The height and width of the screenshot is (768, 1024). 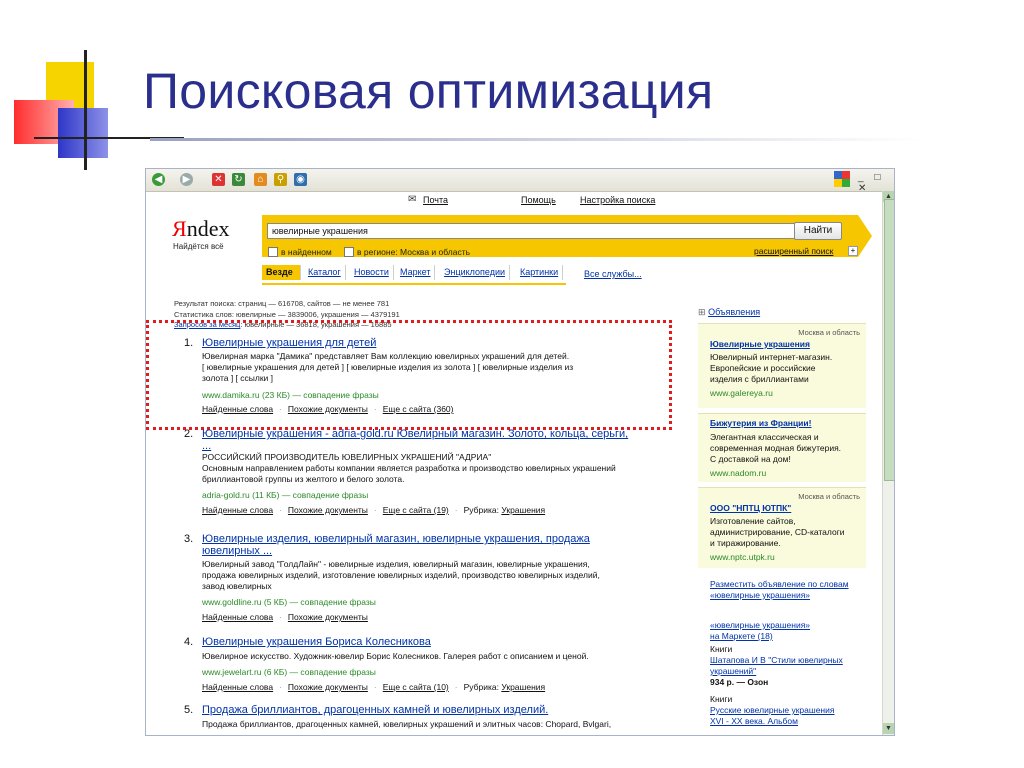 I want to click on ad-title-link: Ювелирные украшения, so click(x=760, y=344).